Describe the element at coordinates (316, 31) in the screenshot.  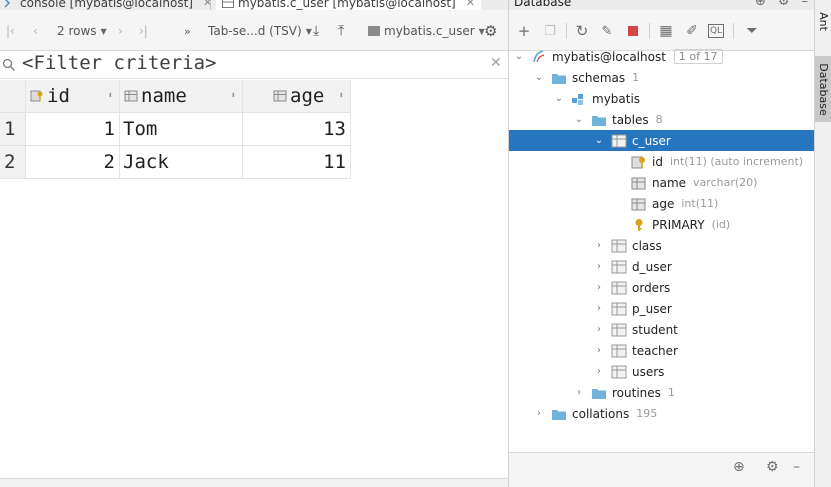
I see `download-icon: ⤓` at that location.